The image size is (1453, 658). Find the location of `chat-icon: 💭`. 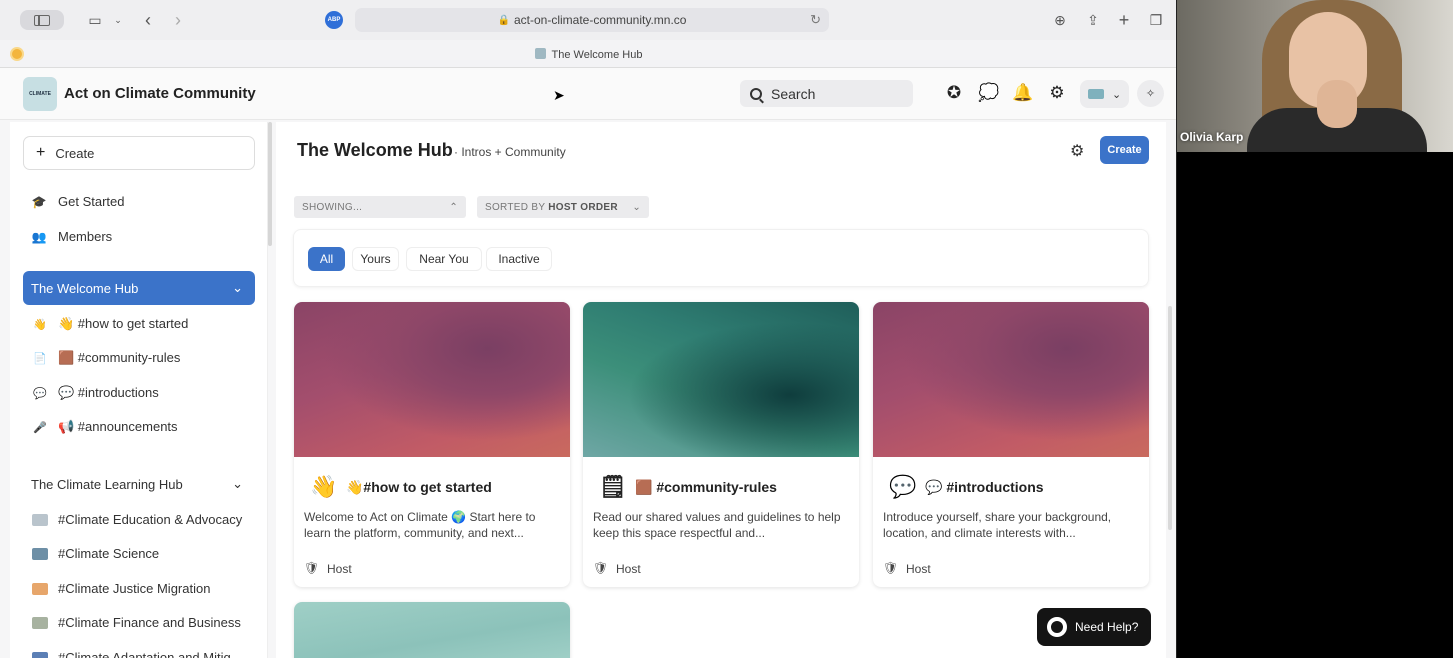

chat-icon: 💭 is located at coordinates (988, 93).